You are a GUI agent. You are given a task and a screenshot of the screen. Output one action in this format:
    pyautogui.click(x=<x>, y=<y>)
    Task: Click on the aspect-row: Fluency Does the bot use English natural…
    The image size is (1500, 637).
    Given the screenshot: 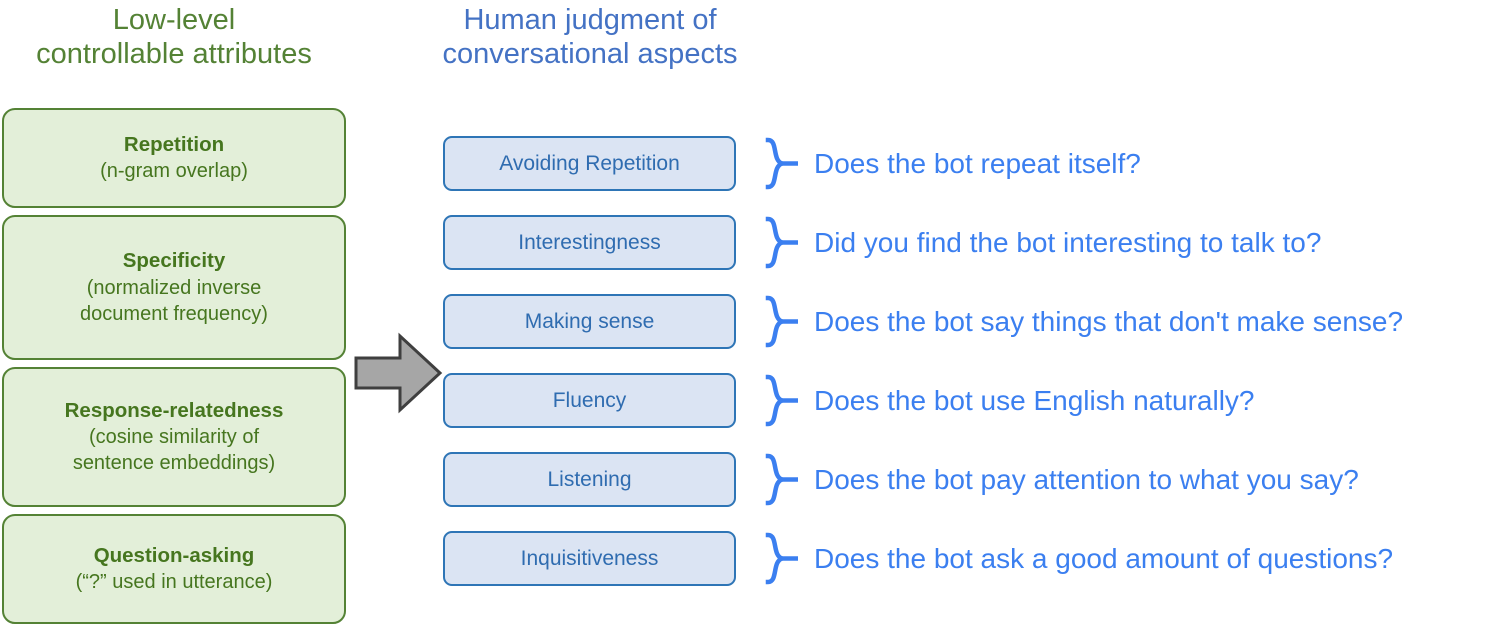 What is the action you would take?
    pyautogui.click(x=970, y=400)
    